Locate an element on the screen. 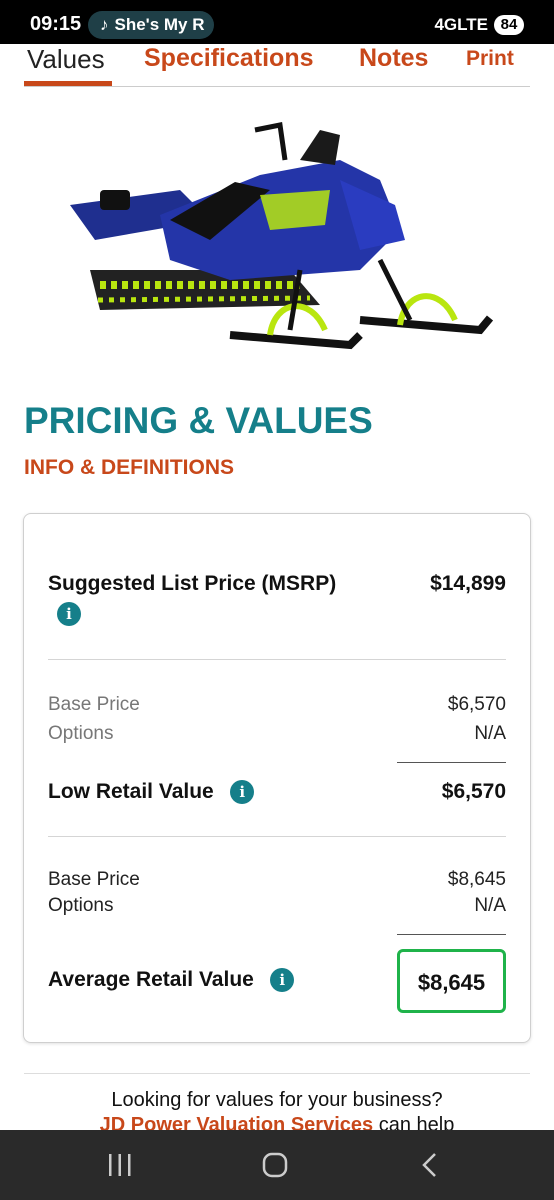 This screenshot has width=554, height=1200. pricing-values-heading: PRICING & VALUES is located at coordinates (198, 420).